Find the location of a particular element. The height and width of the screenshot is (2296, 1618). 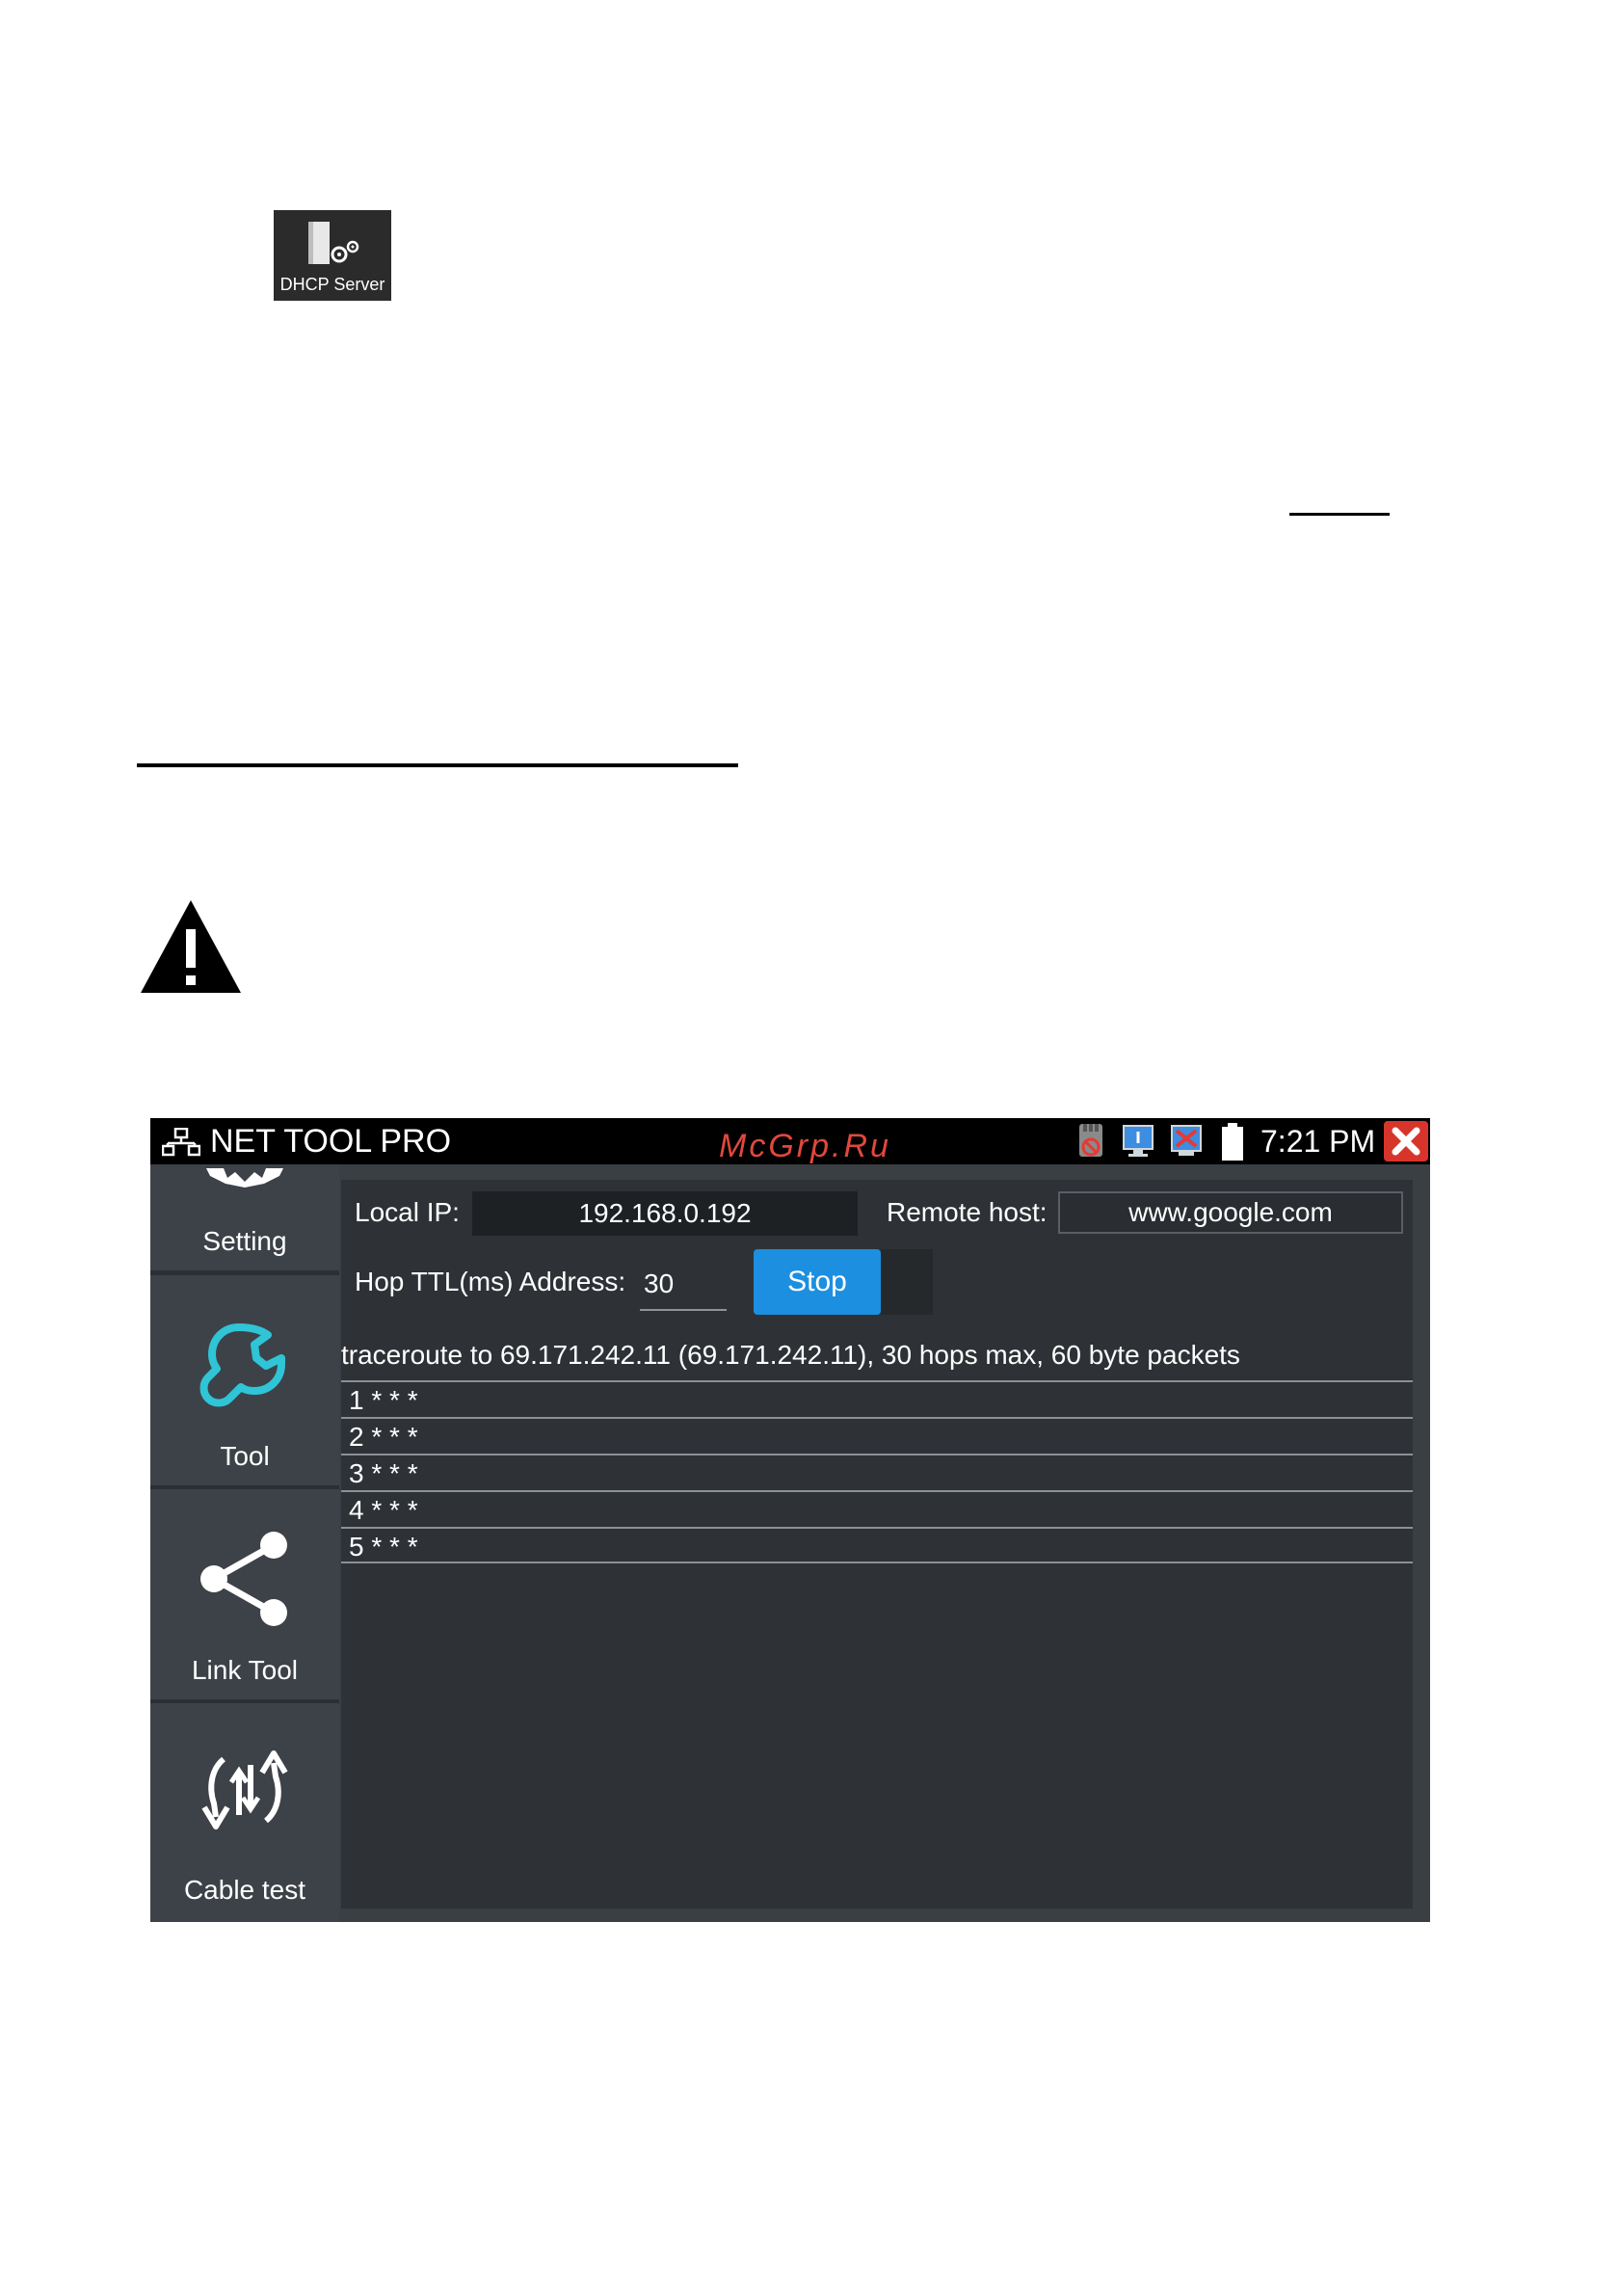

stop-button-shadow is located at coordinates (907, 1282).